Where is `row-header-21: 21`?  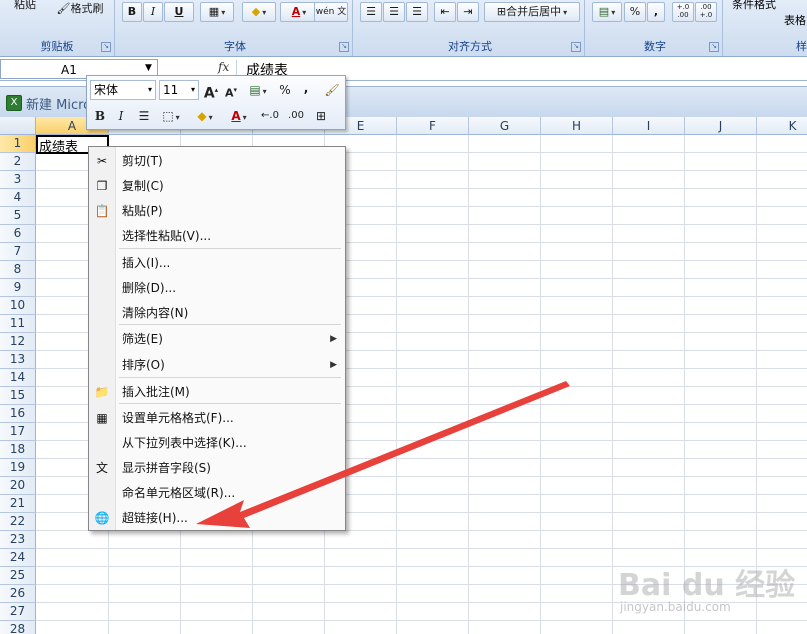 row-header-21: 21 is located at coordinates (18, 504).